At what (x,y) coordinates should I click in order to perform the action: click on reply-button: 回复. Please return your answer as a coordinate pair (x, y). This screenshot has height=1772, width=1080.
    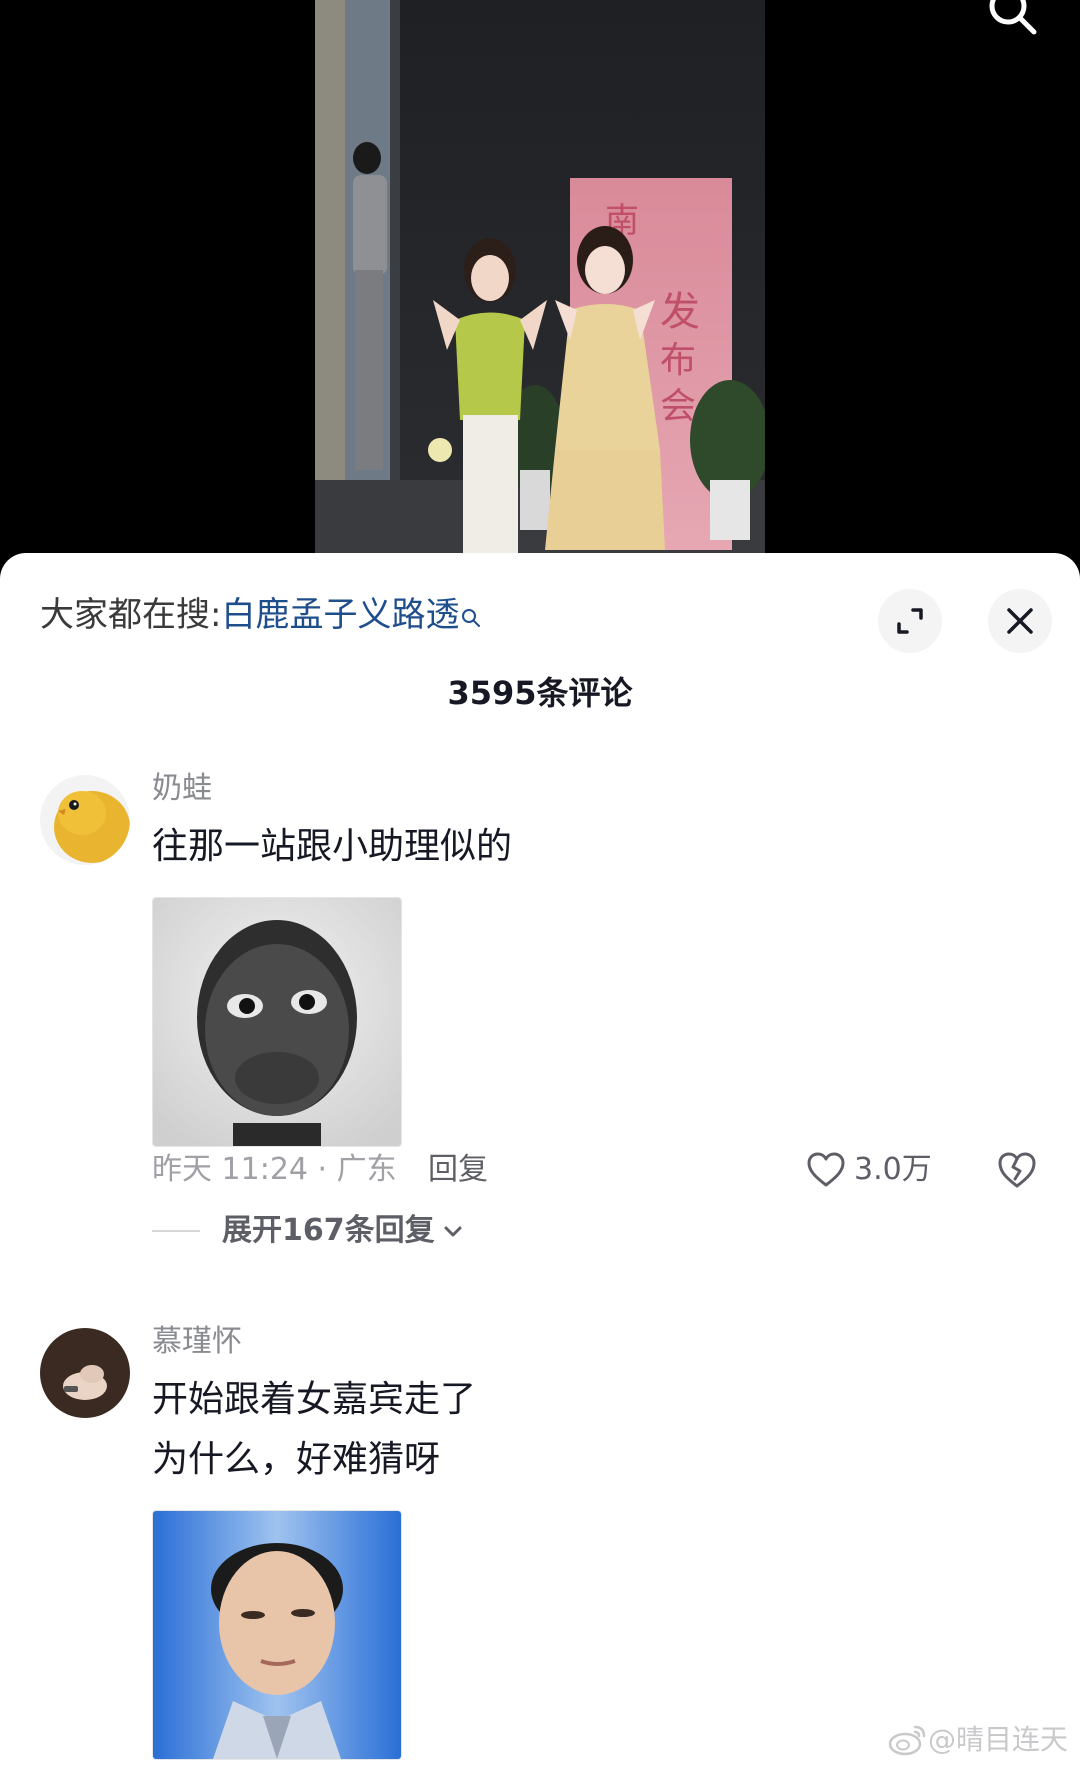
    Looking at the image, I should click on (458, 1170).